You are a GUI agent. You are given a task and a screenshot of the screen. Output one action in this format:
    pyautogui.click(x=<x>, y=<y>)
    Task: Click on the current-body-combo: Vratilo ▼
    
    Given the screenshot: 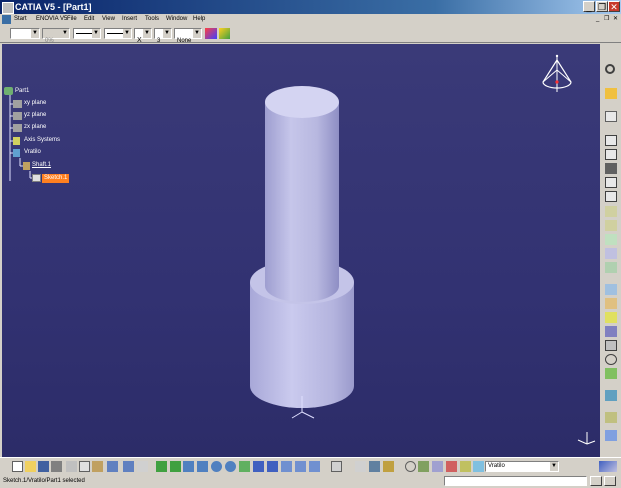 What is the action you would take?
    pyautogui.click(x=522, y=466)
    